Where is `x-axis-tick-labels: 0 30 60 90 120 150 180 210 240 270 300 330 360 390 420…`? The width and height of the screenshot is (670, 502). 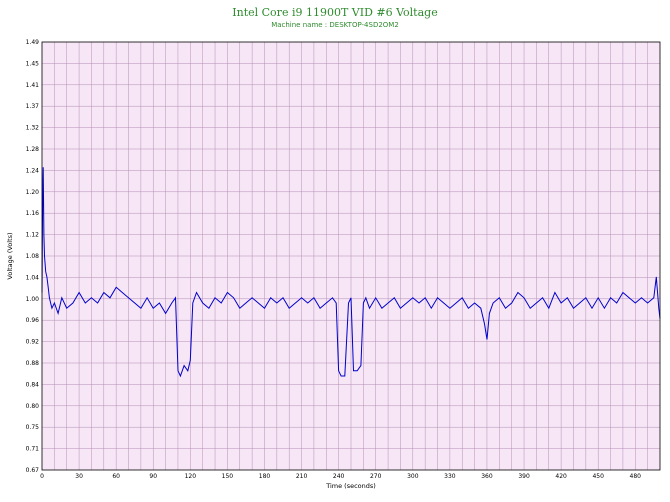 x-axis-tick-labels: 0 30 60 90 120 150 180 210 240 270 300 330 360 390 420… is located at coordinates (340, 476).